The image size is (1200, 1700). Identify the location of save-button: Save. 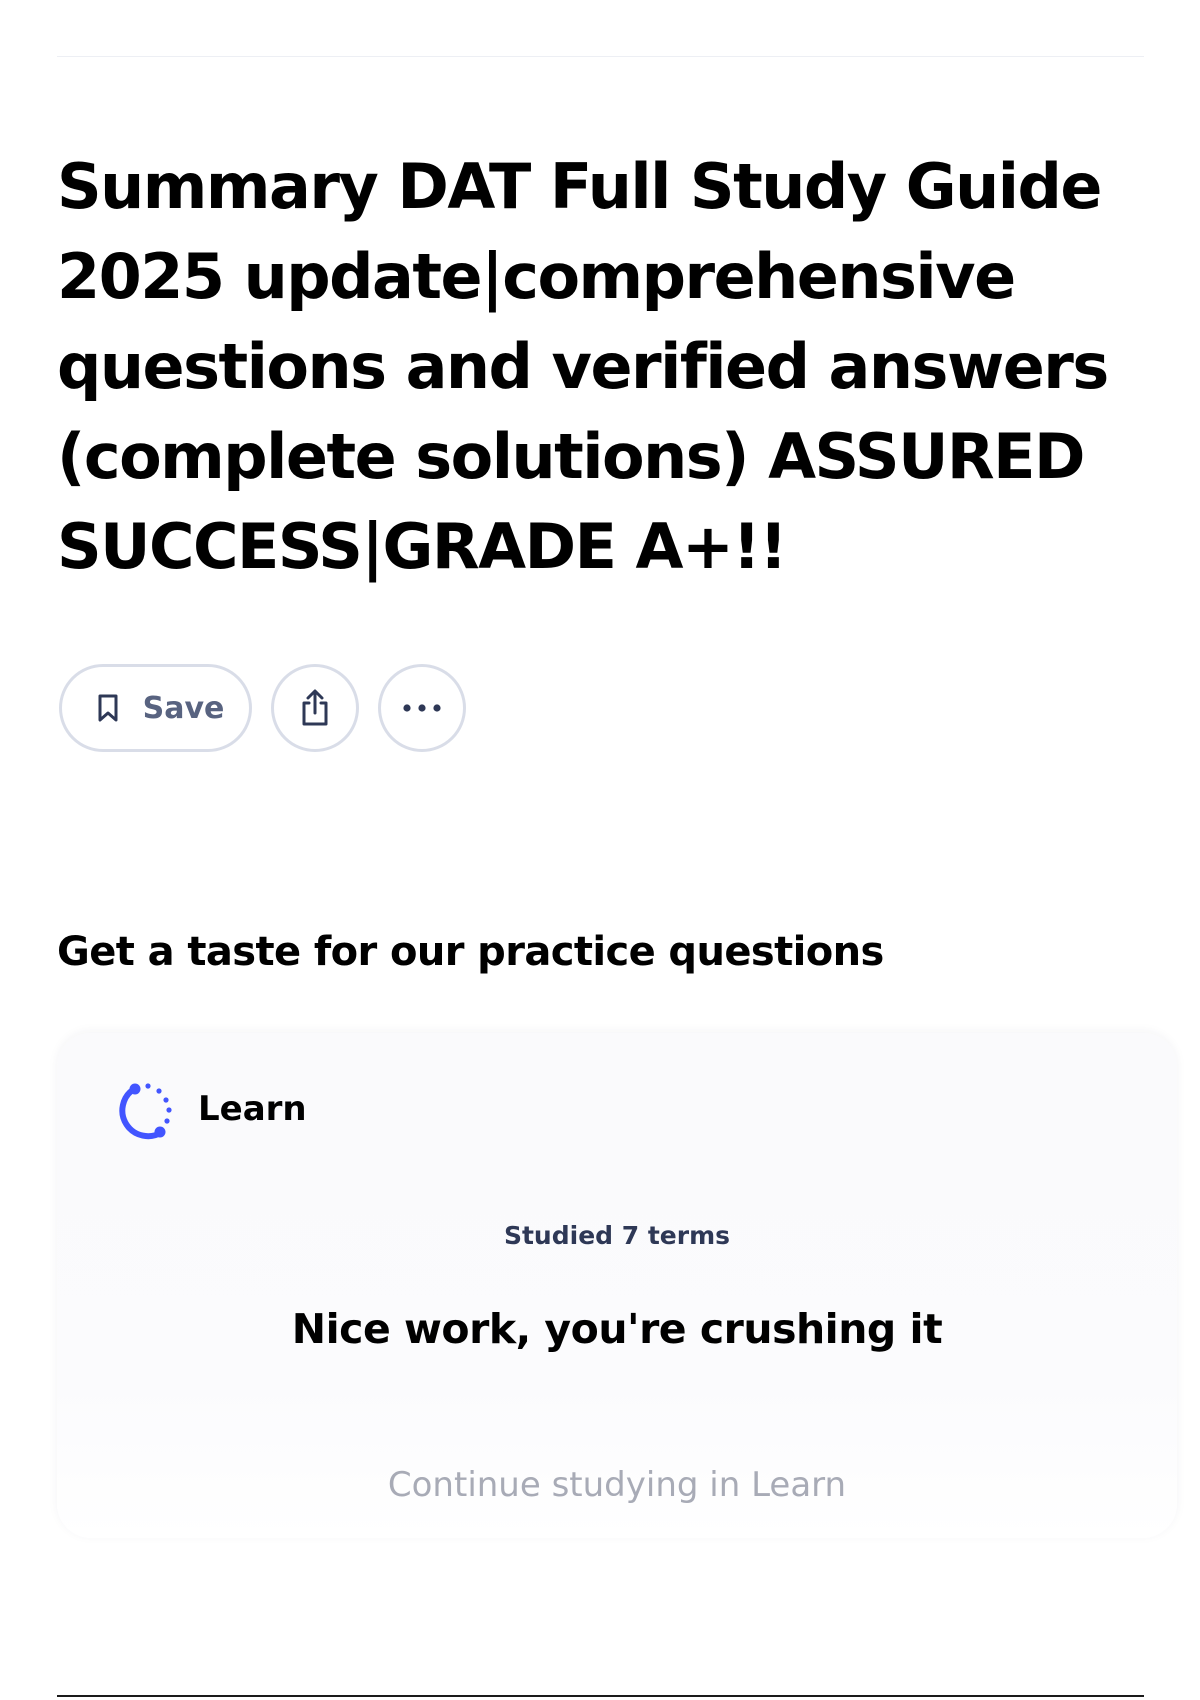
(155, 708).